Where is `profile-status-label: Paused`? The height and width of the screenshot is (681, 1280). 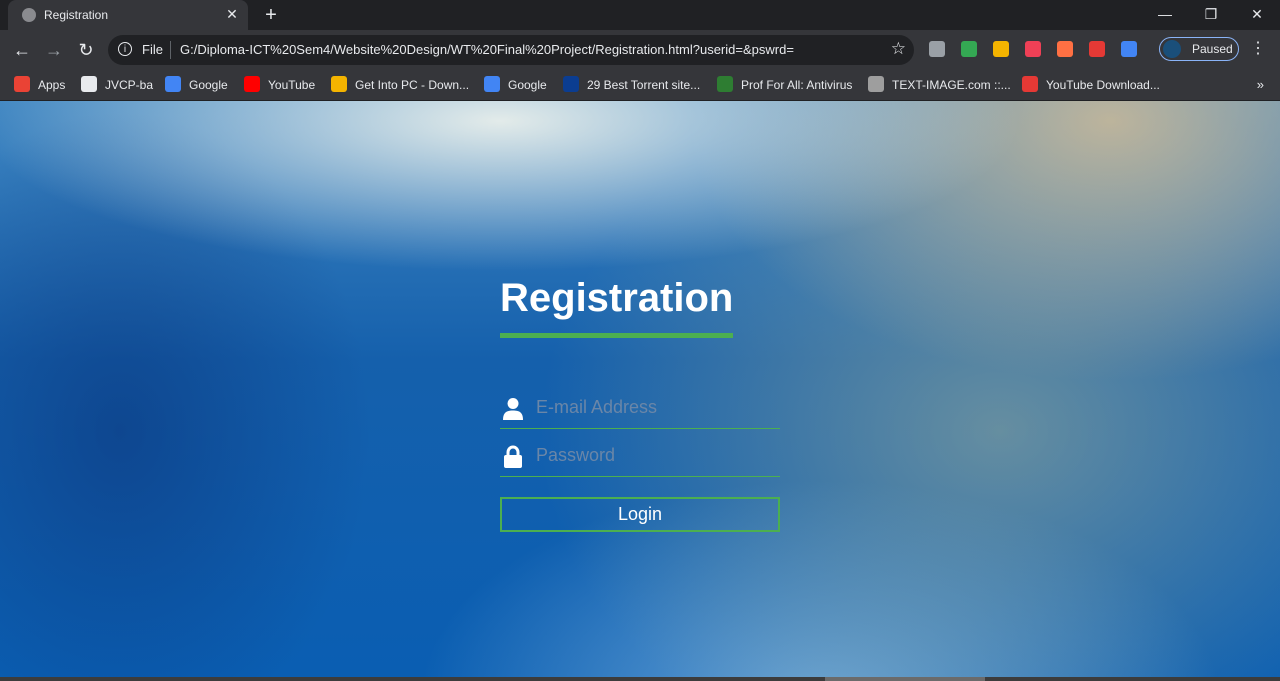
profile-status-label: Paused is located at coordinates (1212, 49).